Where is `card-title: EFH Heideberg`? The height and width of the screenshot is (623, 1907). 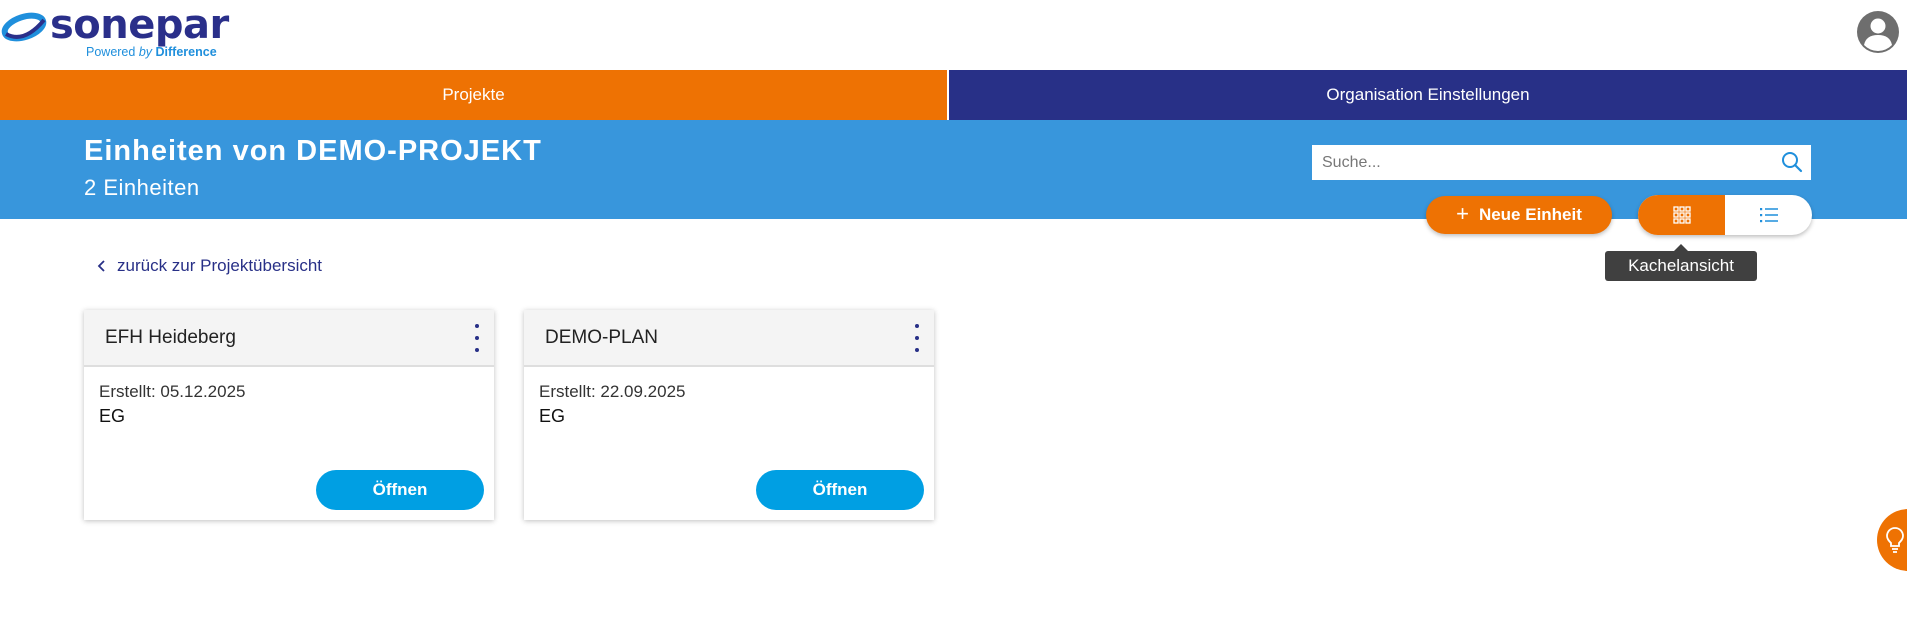
card-title: EFH Heideberg is located at coordinates (170, 337).